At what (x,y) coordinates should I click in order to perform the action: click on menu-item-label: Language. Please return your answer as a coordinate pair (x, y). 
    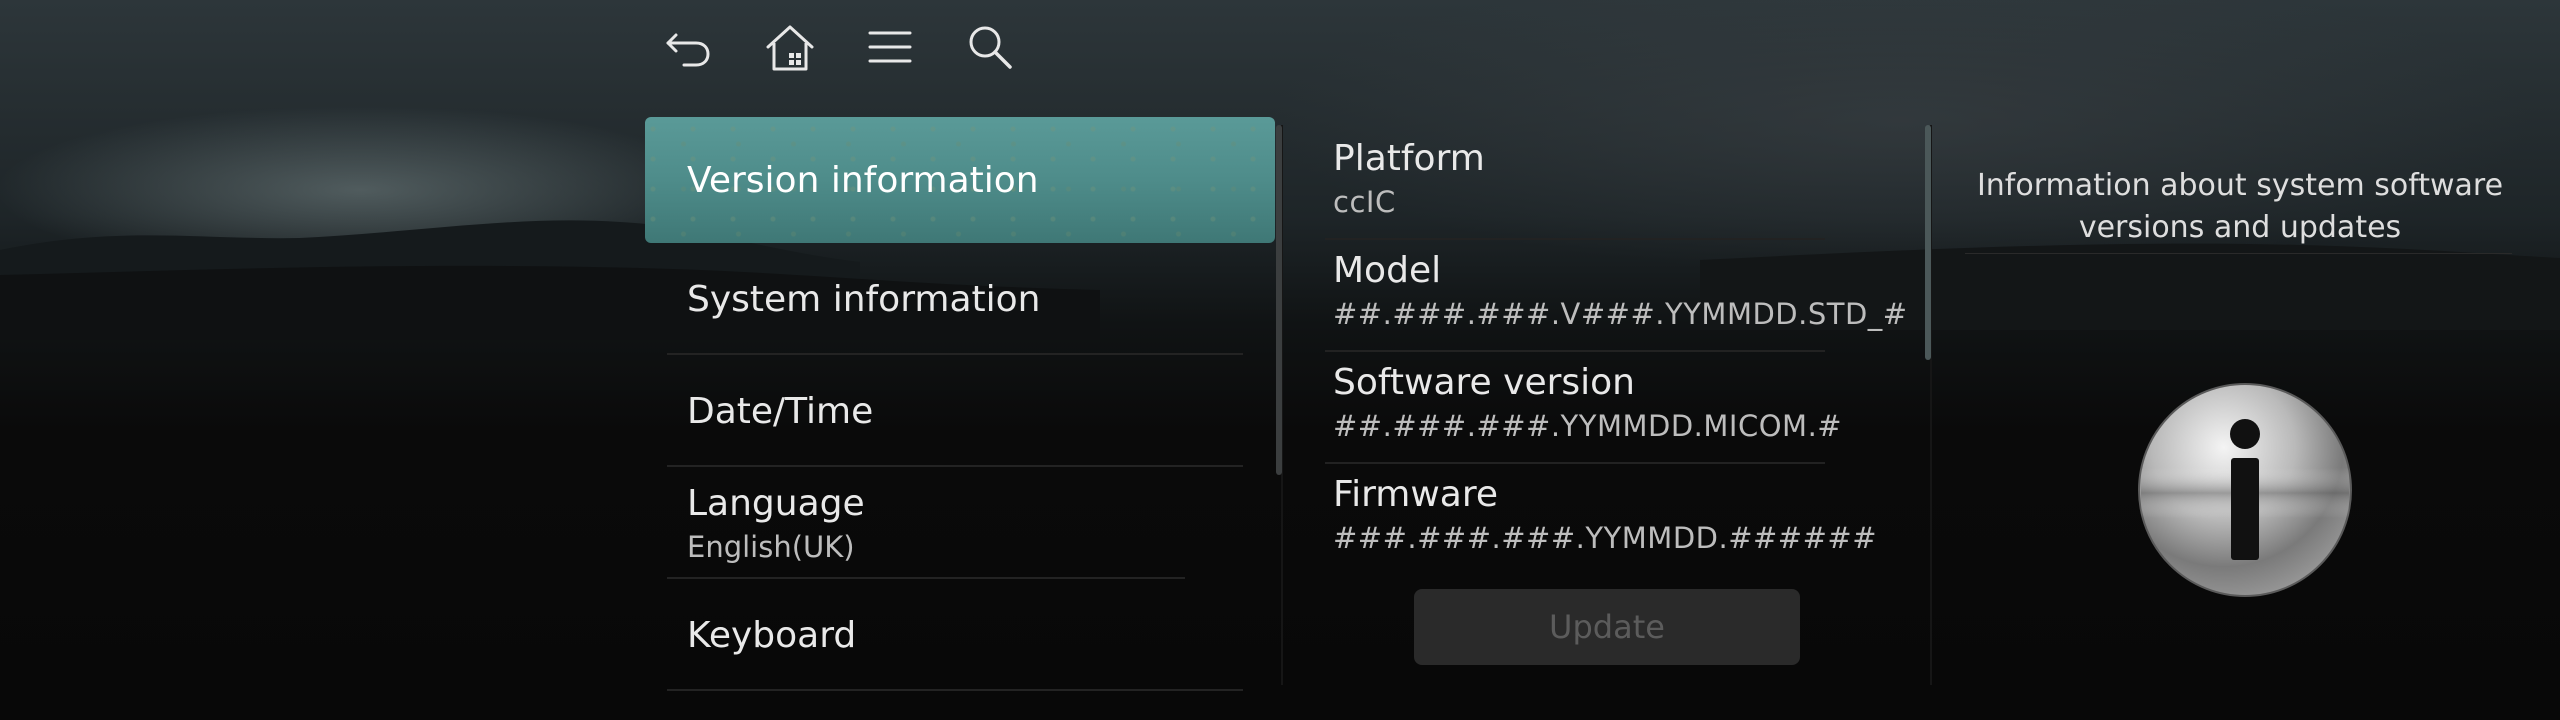
    Looking at the image, I should click on (776, 503).